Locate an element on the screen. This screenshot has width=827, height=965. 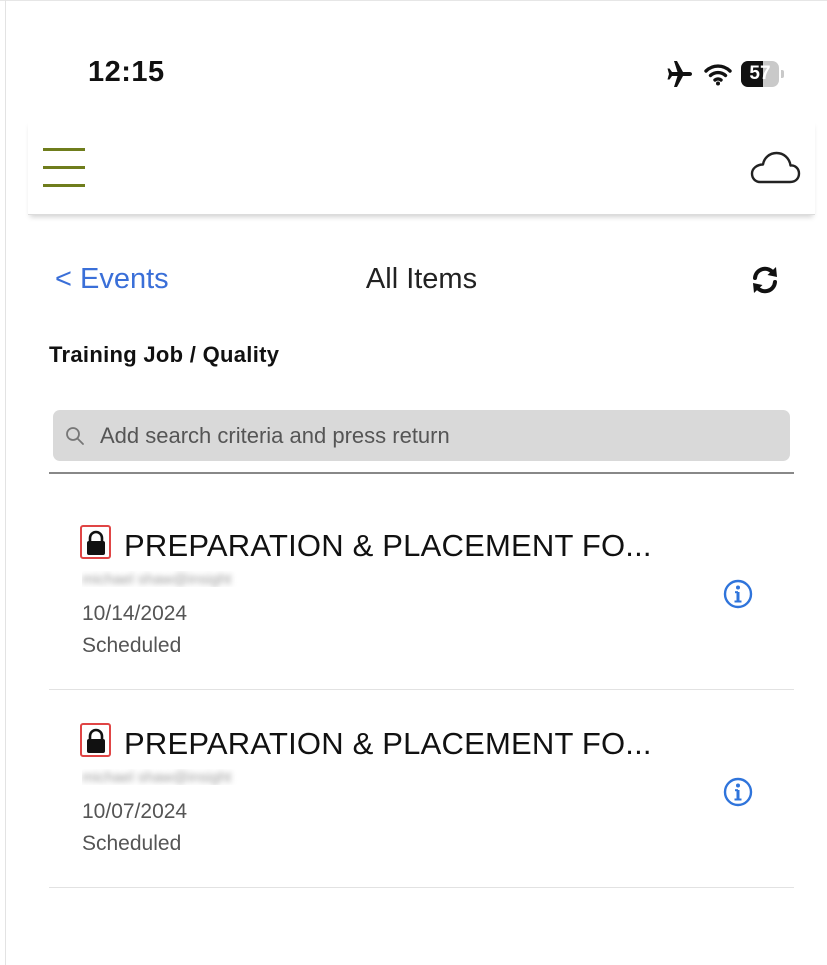
item-date: 10/14/2024 is located at coordinates (135, 613).